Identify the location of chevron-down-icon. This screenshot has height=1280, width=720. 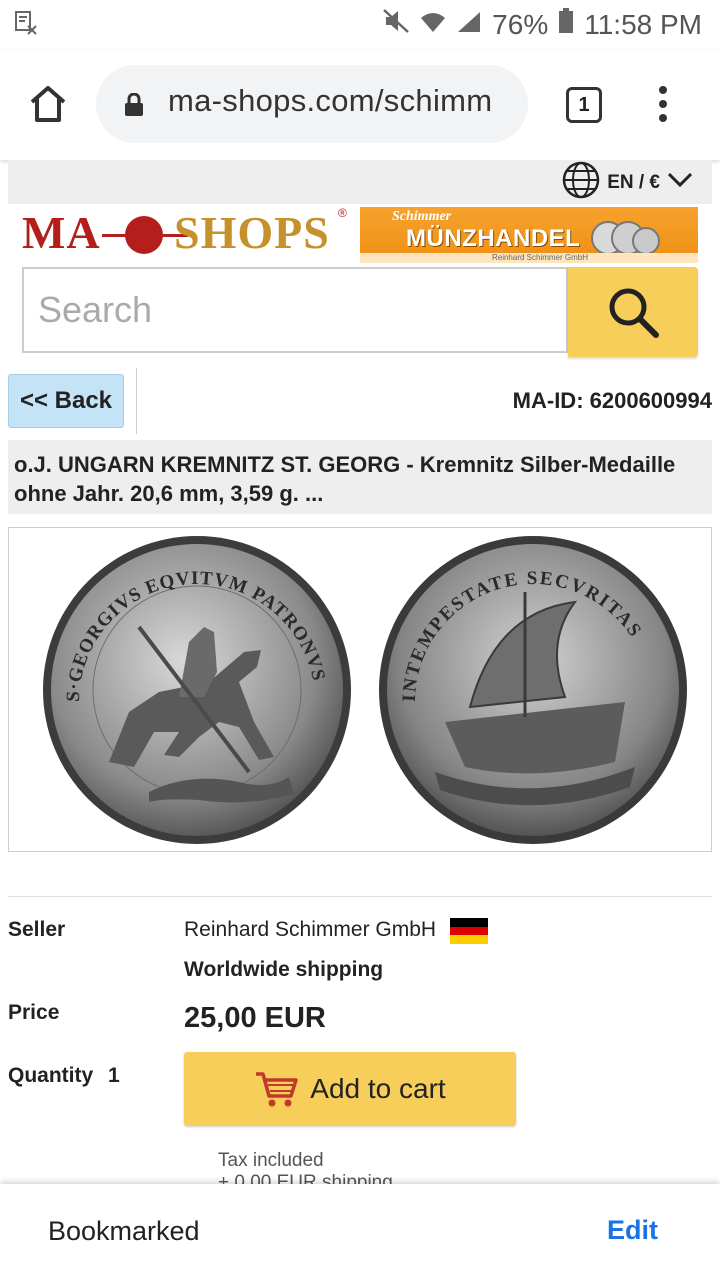
(680, 183).